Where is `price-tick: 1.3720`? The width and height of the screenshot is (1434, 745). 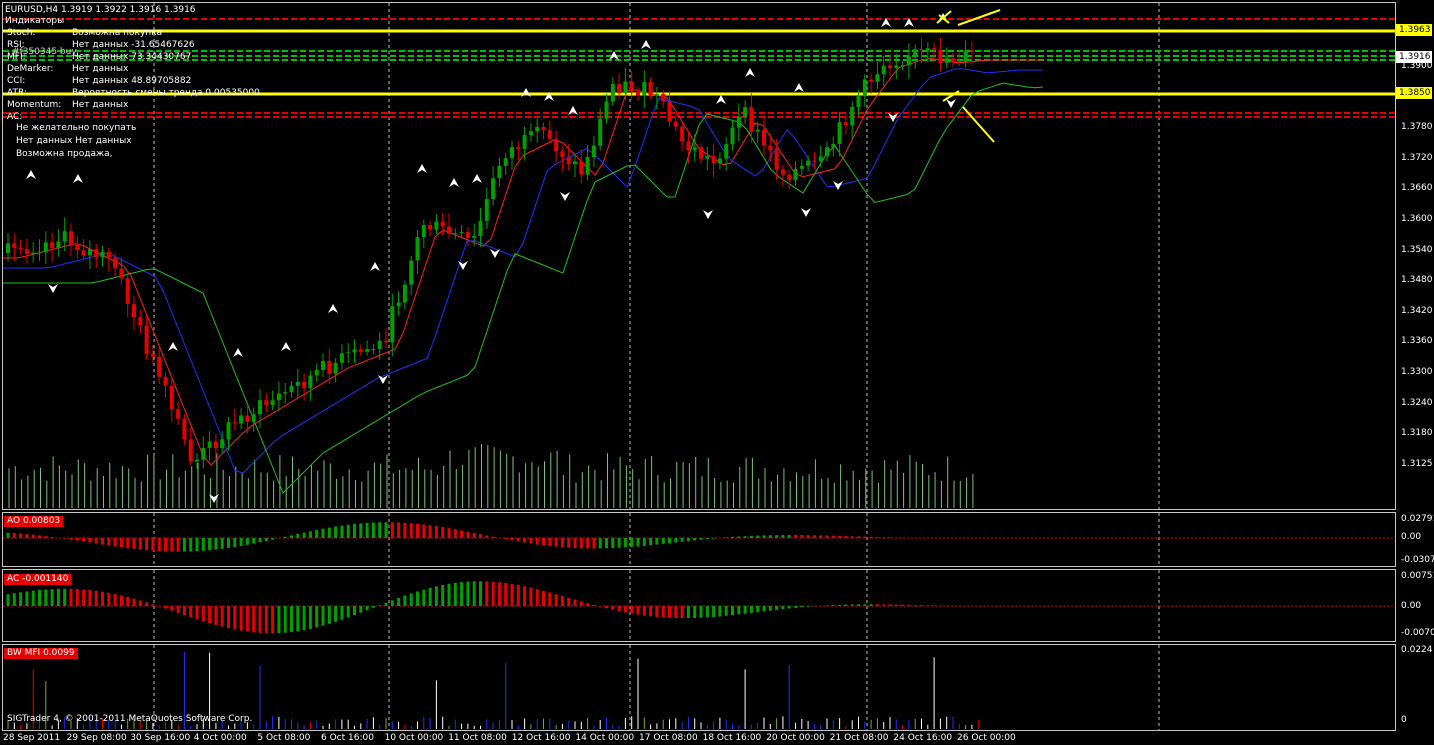
price-tick: 1.3720 is located at coordinates (1417, 157).